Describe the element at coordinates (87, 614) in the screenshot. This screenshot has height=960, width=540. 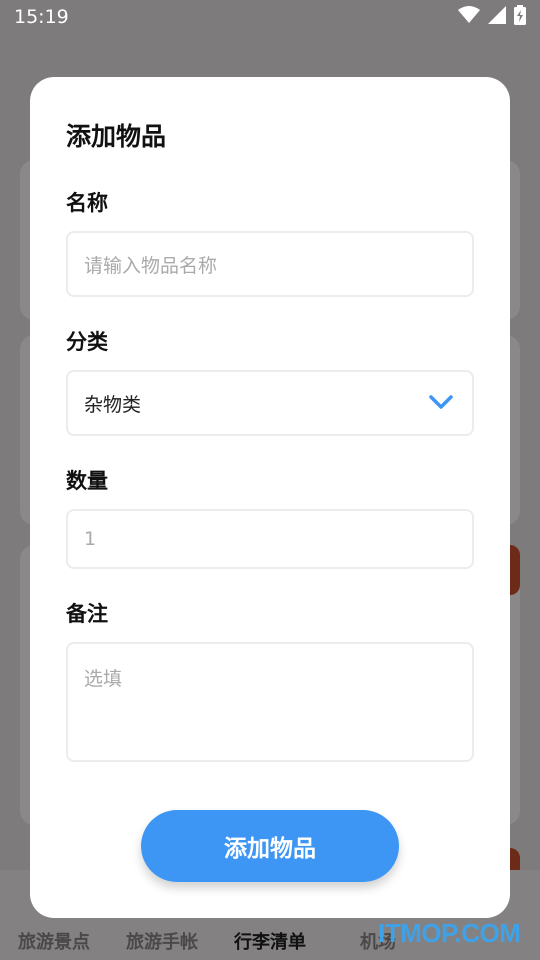
I see `note-label: 备注` at that location.